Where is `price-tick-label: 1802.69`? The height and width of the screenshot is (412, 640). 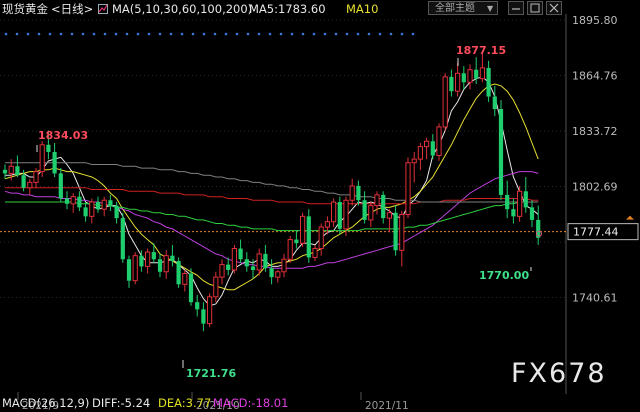
price-tick-label: 1802.69 is located at coordinates (595, 186).